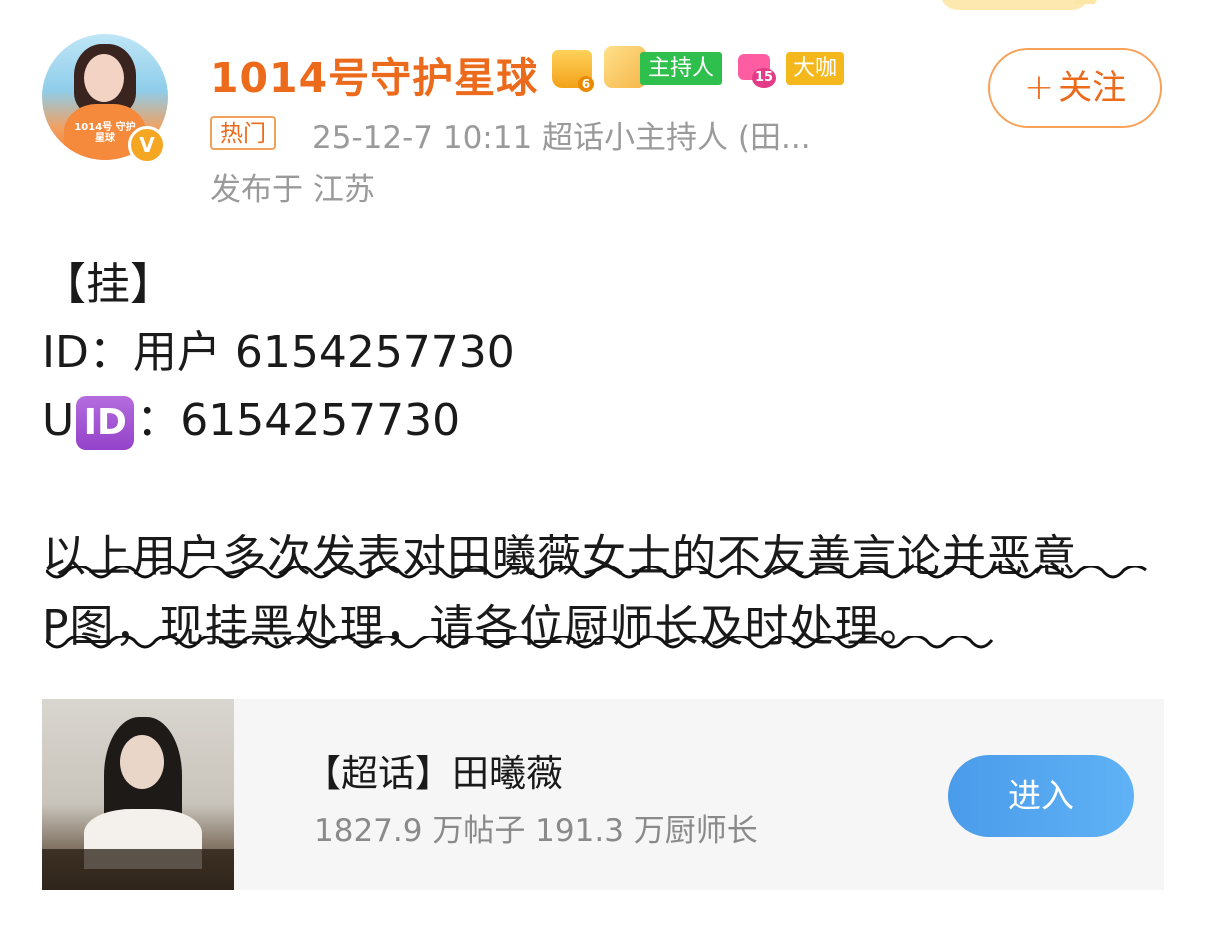 This screenshot has height=949, width=1206. What do you see at coordinates (292, 190) in the screenshot?
I see `post-location: 发布于 江苏` at bounding box center [292, 190].